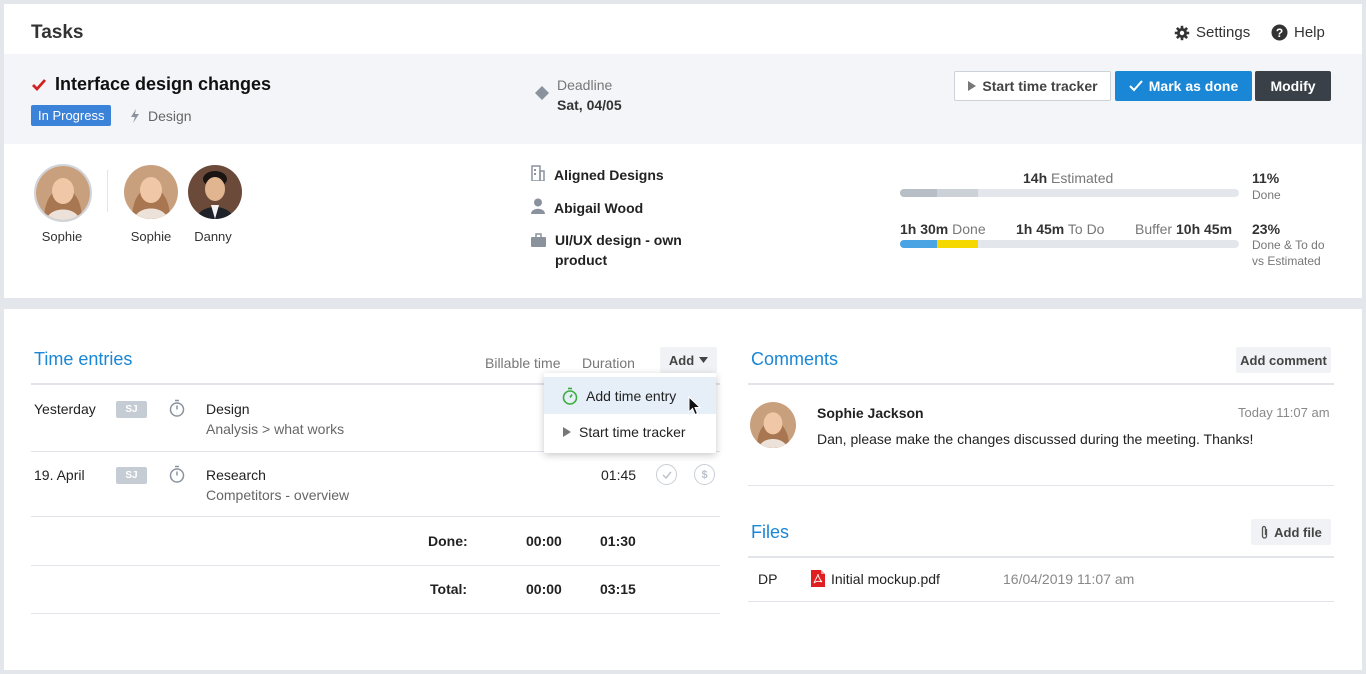 This screenshot has height=674, width=1366. I want to click on files-divider, so click(1041, 601).